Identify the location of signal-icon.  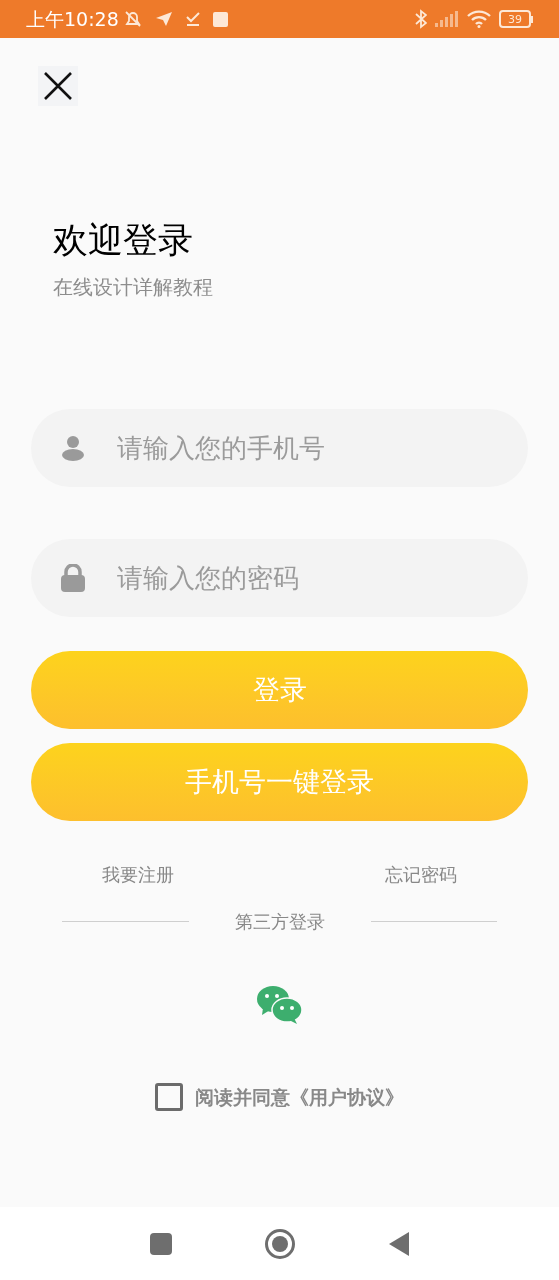
(447, 19).